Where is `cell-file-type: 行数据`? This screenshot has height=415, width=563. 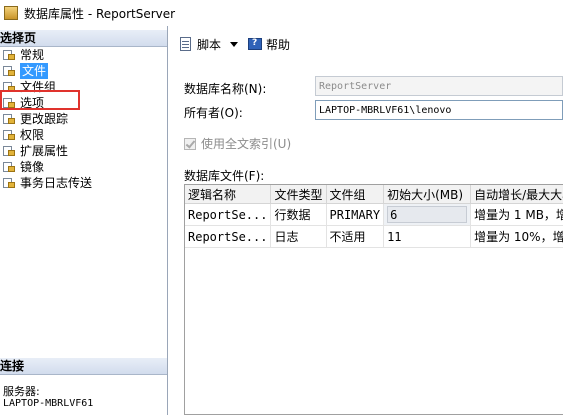
cell-file-type: 行数据 is located at coordinates (298, 214).